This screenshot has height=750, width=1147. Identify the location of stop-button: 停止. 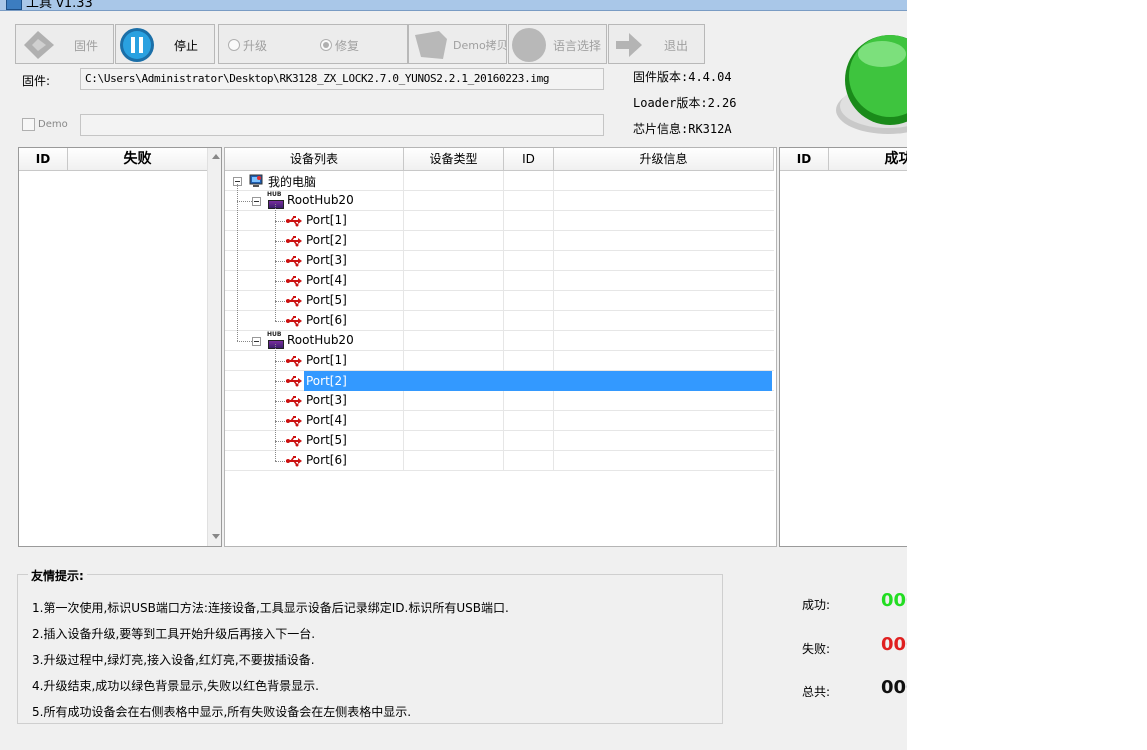
(165, 44).